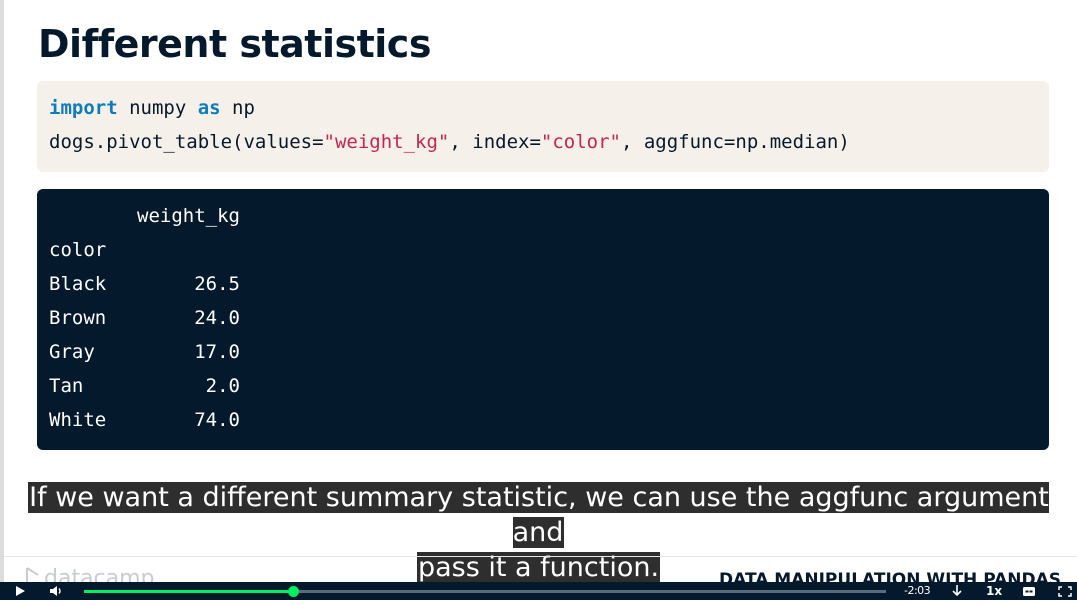 Image resolution: width=1077 pixels, height=605 pixels. I want to click on code-text: numpy, so click(157, 108).